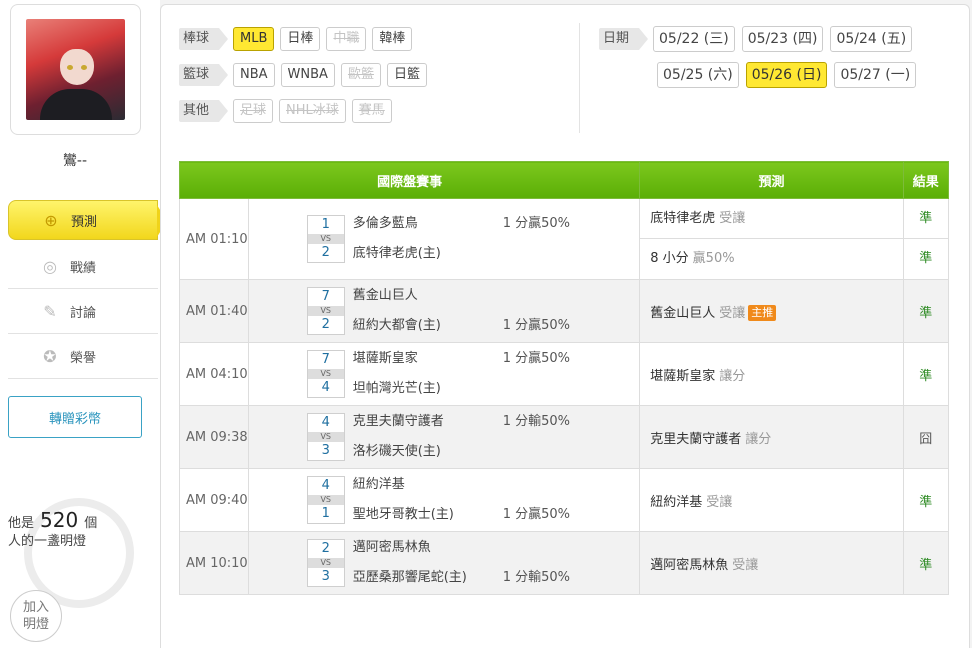 The height and width of the screenshot is (648, 972). Describe the element at coordinates (428, 326) in the screenshot. I see `home-team-name: 紐約大都會(主)` at that location.